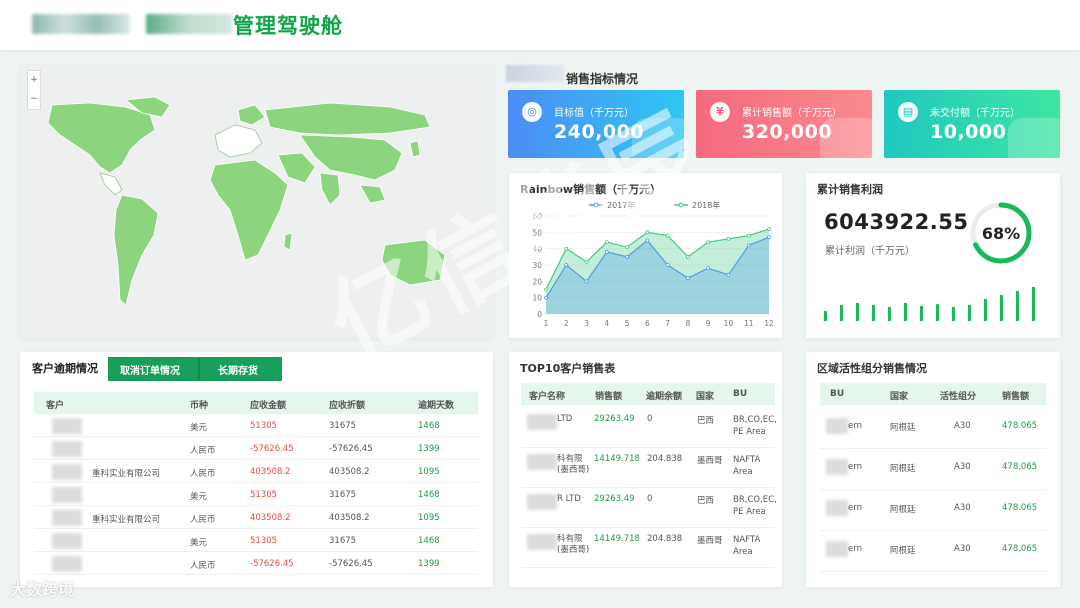  What do you see at coordinates (872, 368) in the screenshot?
I see `bu-title: 区域活性组分销售情况` at bounding box center [872, 368].